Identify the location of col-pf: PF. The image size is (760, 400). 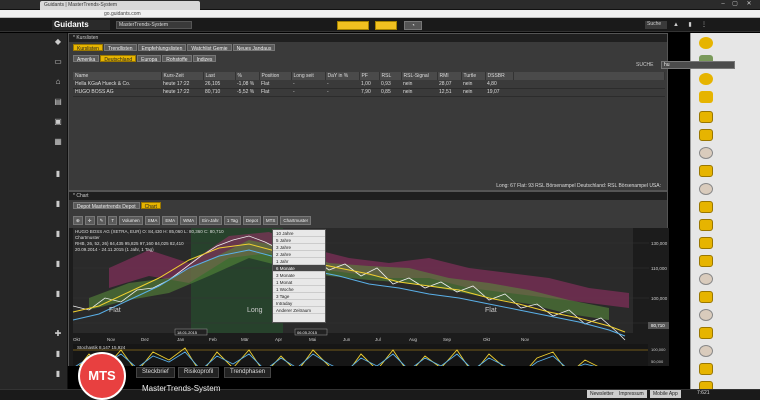
(369, 76).